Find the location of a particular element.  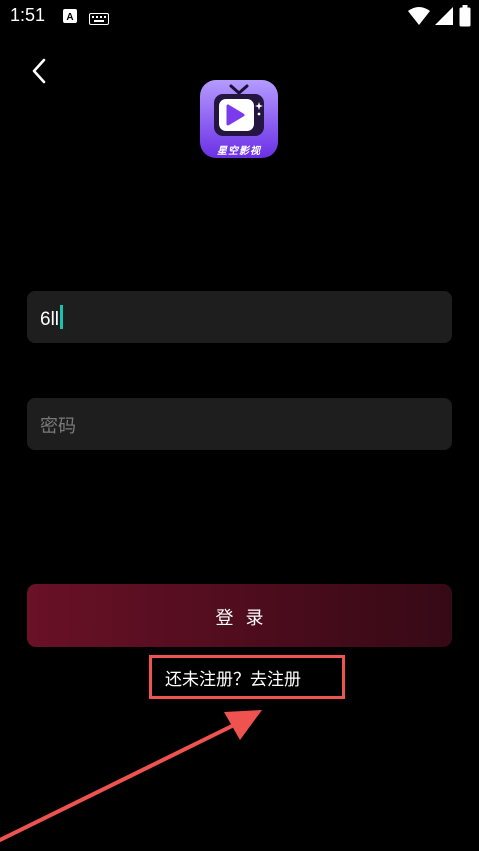

keyboard-icon is located at coordinates (99, 19).